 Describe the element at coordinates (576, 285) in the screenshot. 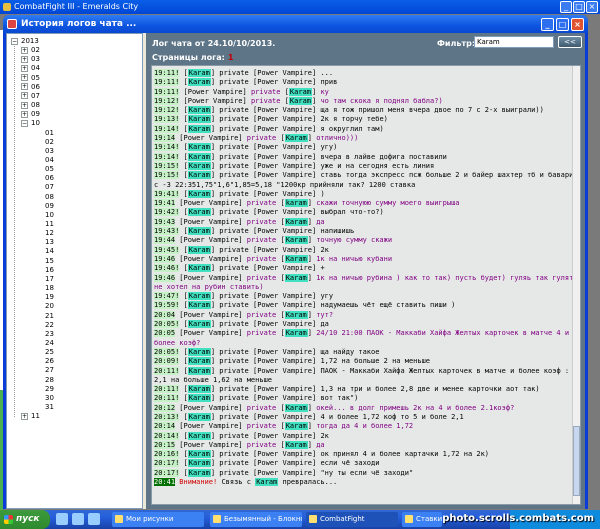

I see `log-scrollbar` at that location.